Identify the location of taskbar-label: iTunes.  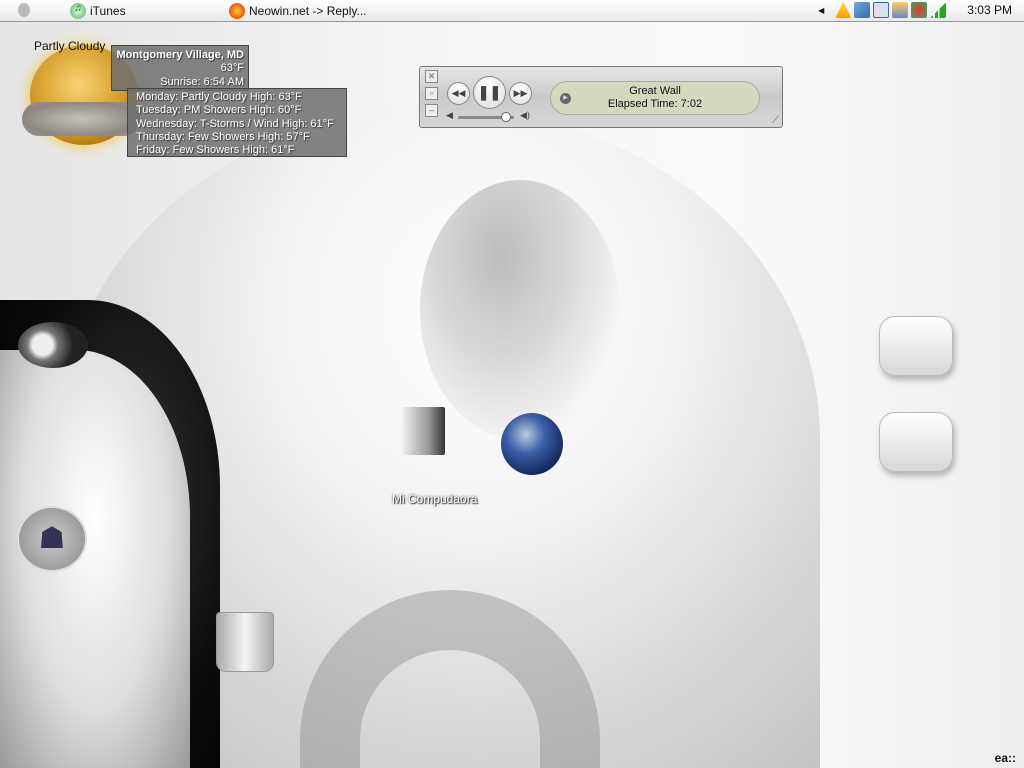
(108, 11).